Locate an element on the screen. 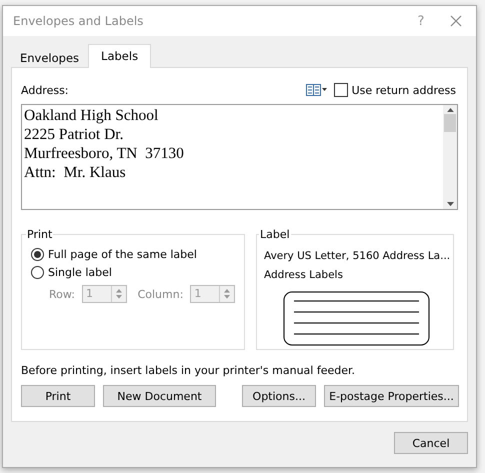 This screenshot has height=473, width=485. scrollbar is located at coordinates (450, 157).